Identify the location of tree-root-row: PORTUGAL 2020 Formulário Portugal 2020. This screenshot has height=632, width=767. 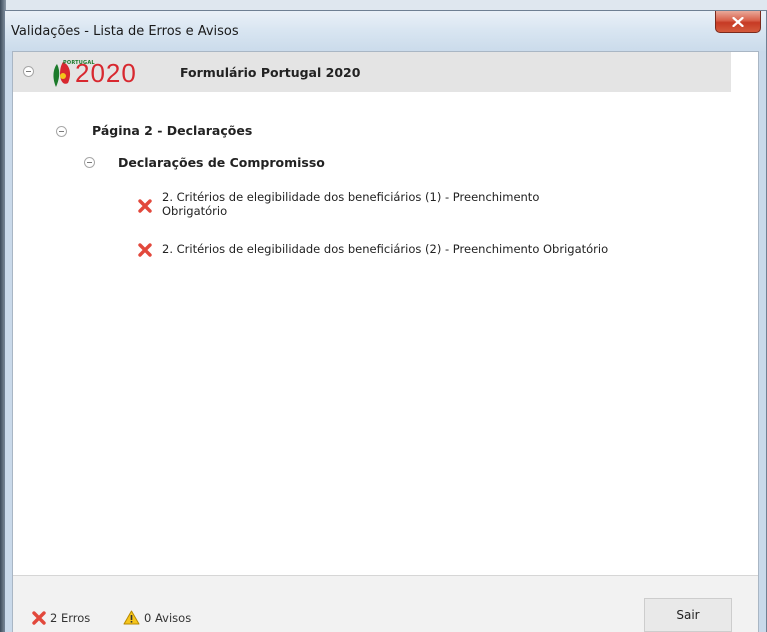
(372, 72).